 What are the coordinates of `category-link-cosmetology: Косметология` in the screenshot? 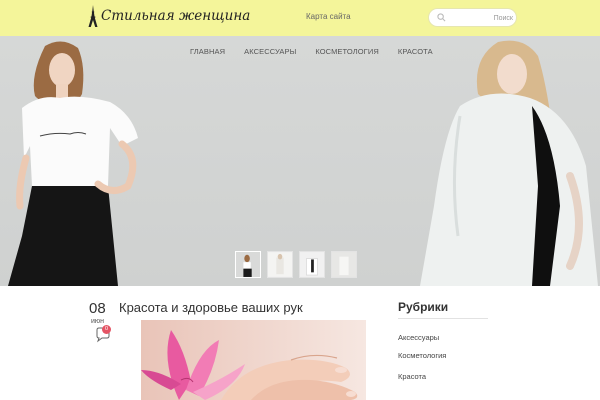 It's located at (422, 355).